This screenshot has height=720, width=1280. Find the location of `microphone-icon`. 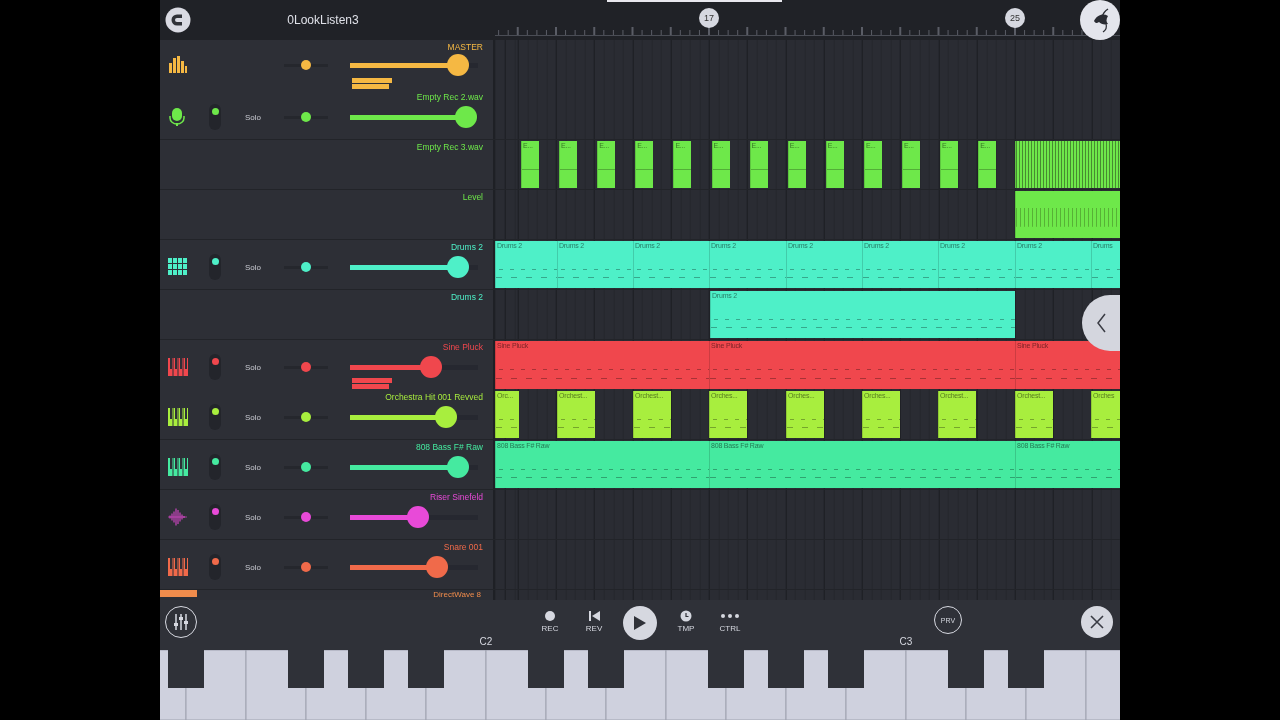

microphone-icon is located at coordinates (178, 117).